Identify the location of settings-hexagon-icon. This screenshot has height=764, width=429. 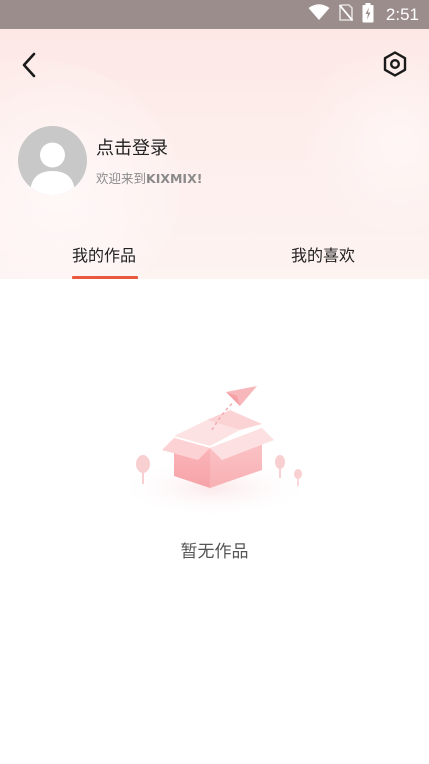
(395, 66).